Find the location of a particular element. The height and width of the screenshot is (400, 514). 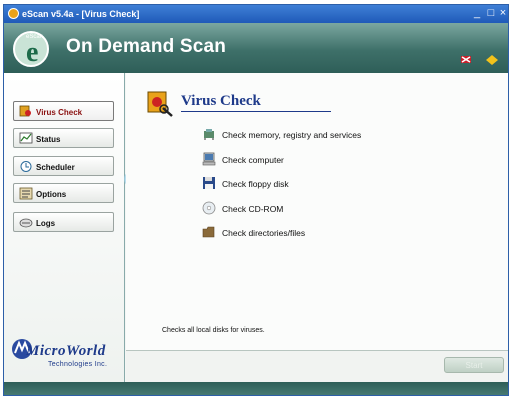

option-label: Check directories/files is located at coordinates (264, 233).